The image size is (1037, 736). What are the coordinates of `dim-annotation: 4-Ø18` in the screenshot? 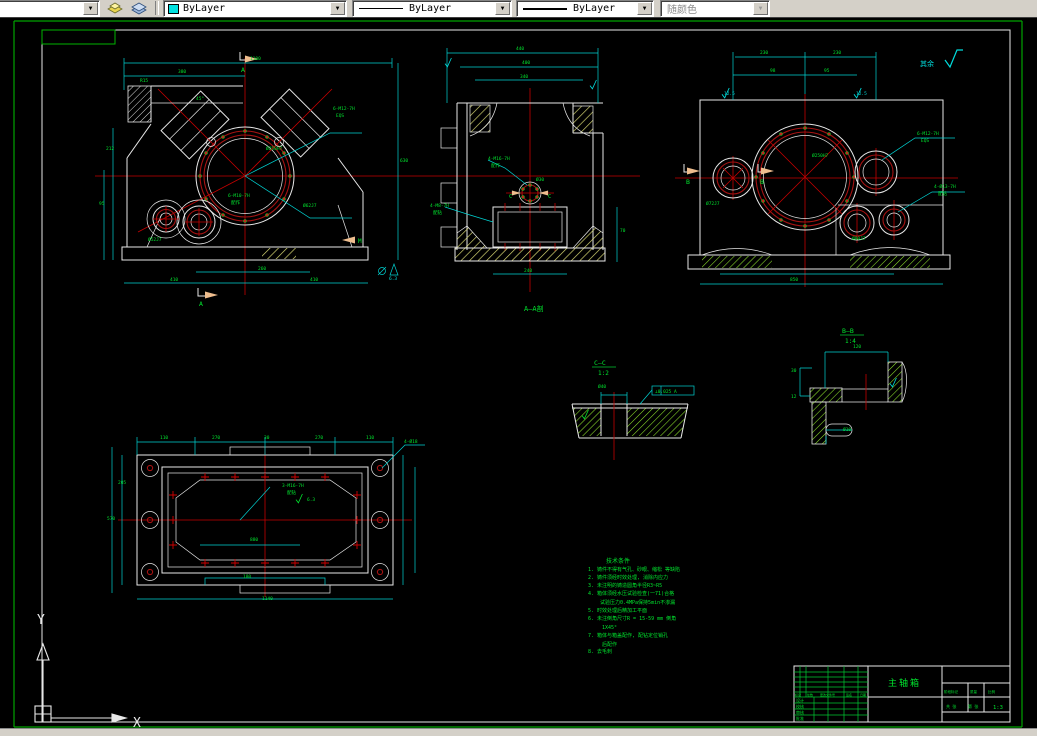 It's located at (411, 441).